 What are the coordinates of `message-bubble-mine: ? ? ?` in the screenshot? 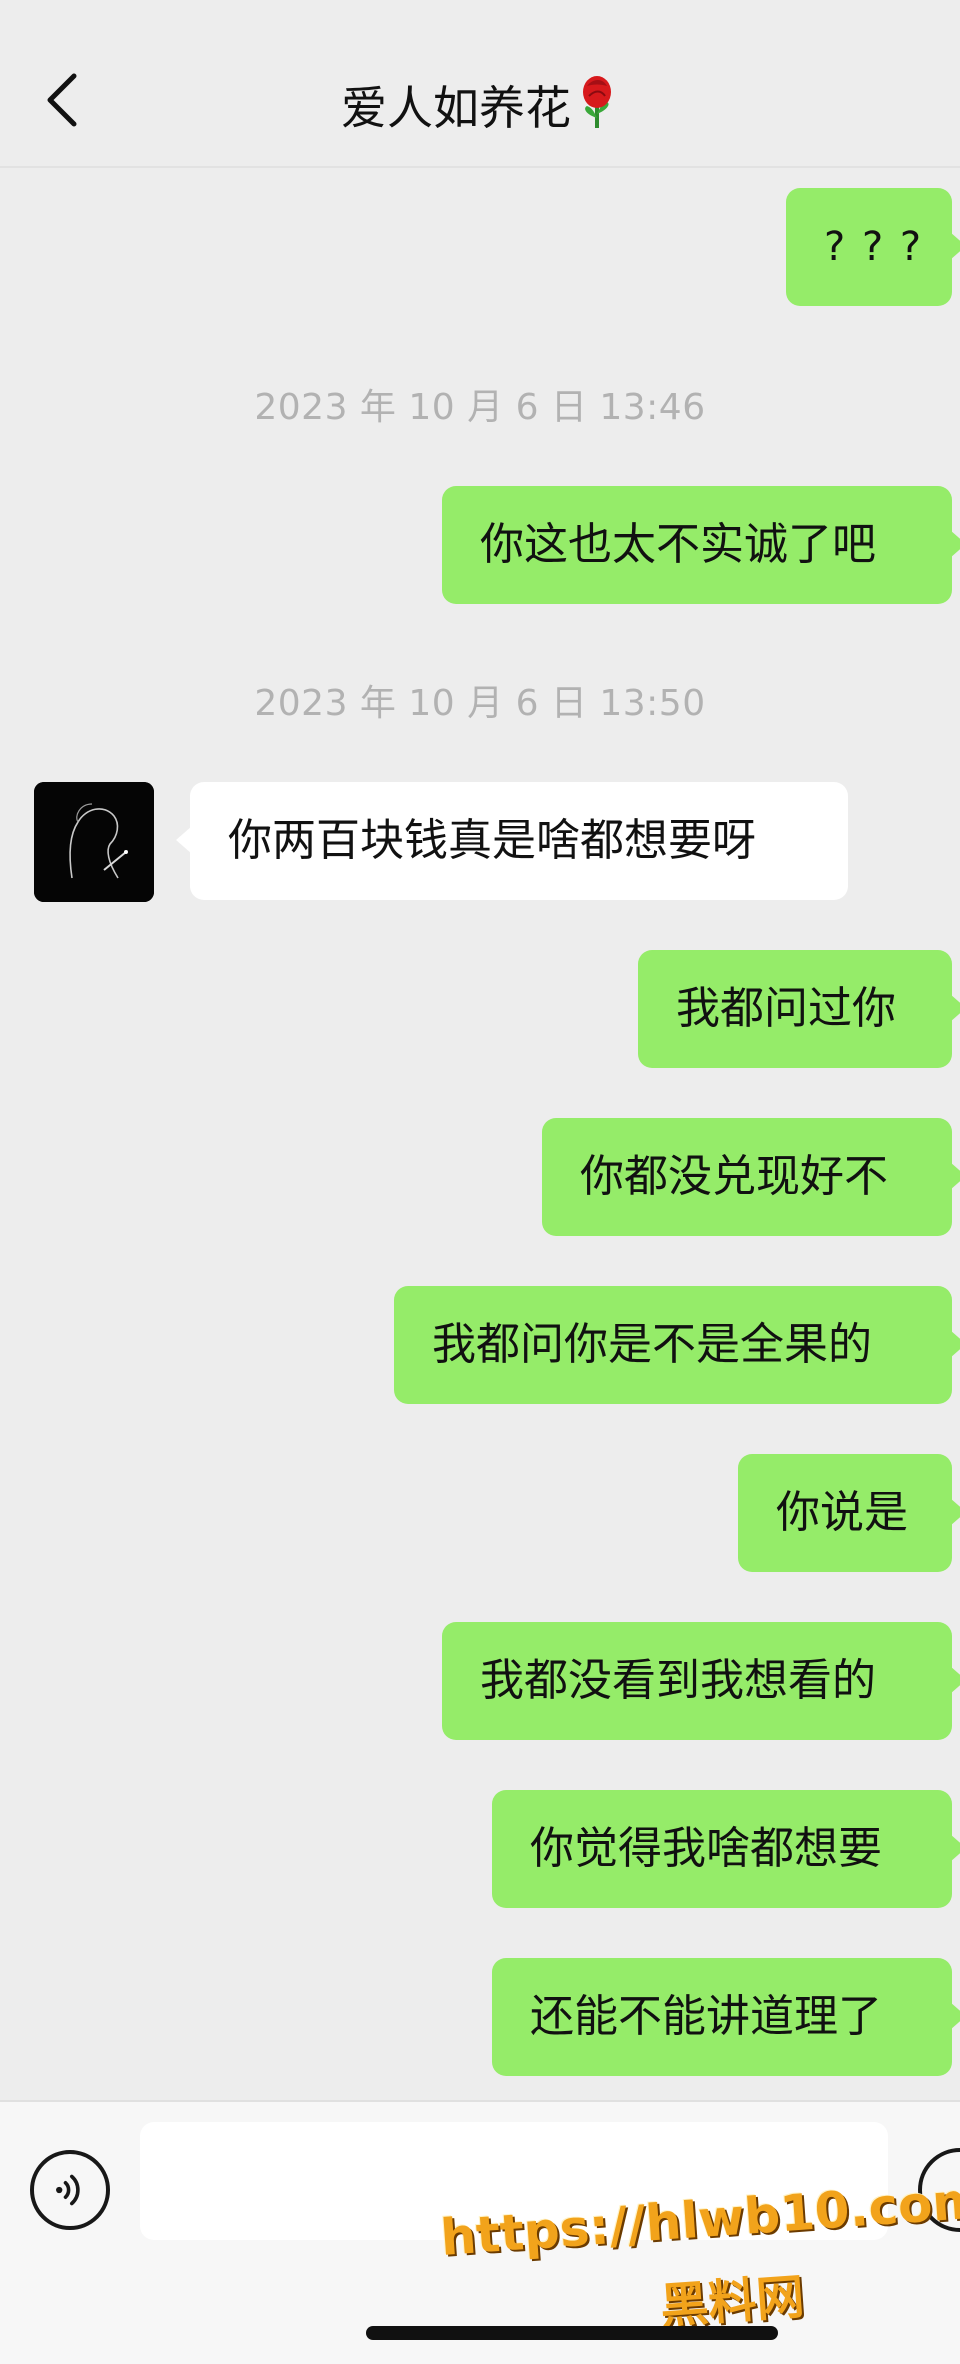 It's located at (873, 247).